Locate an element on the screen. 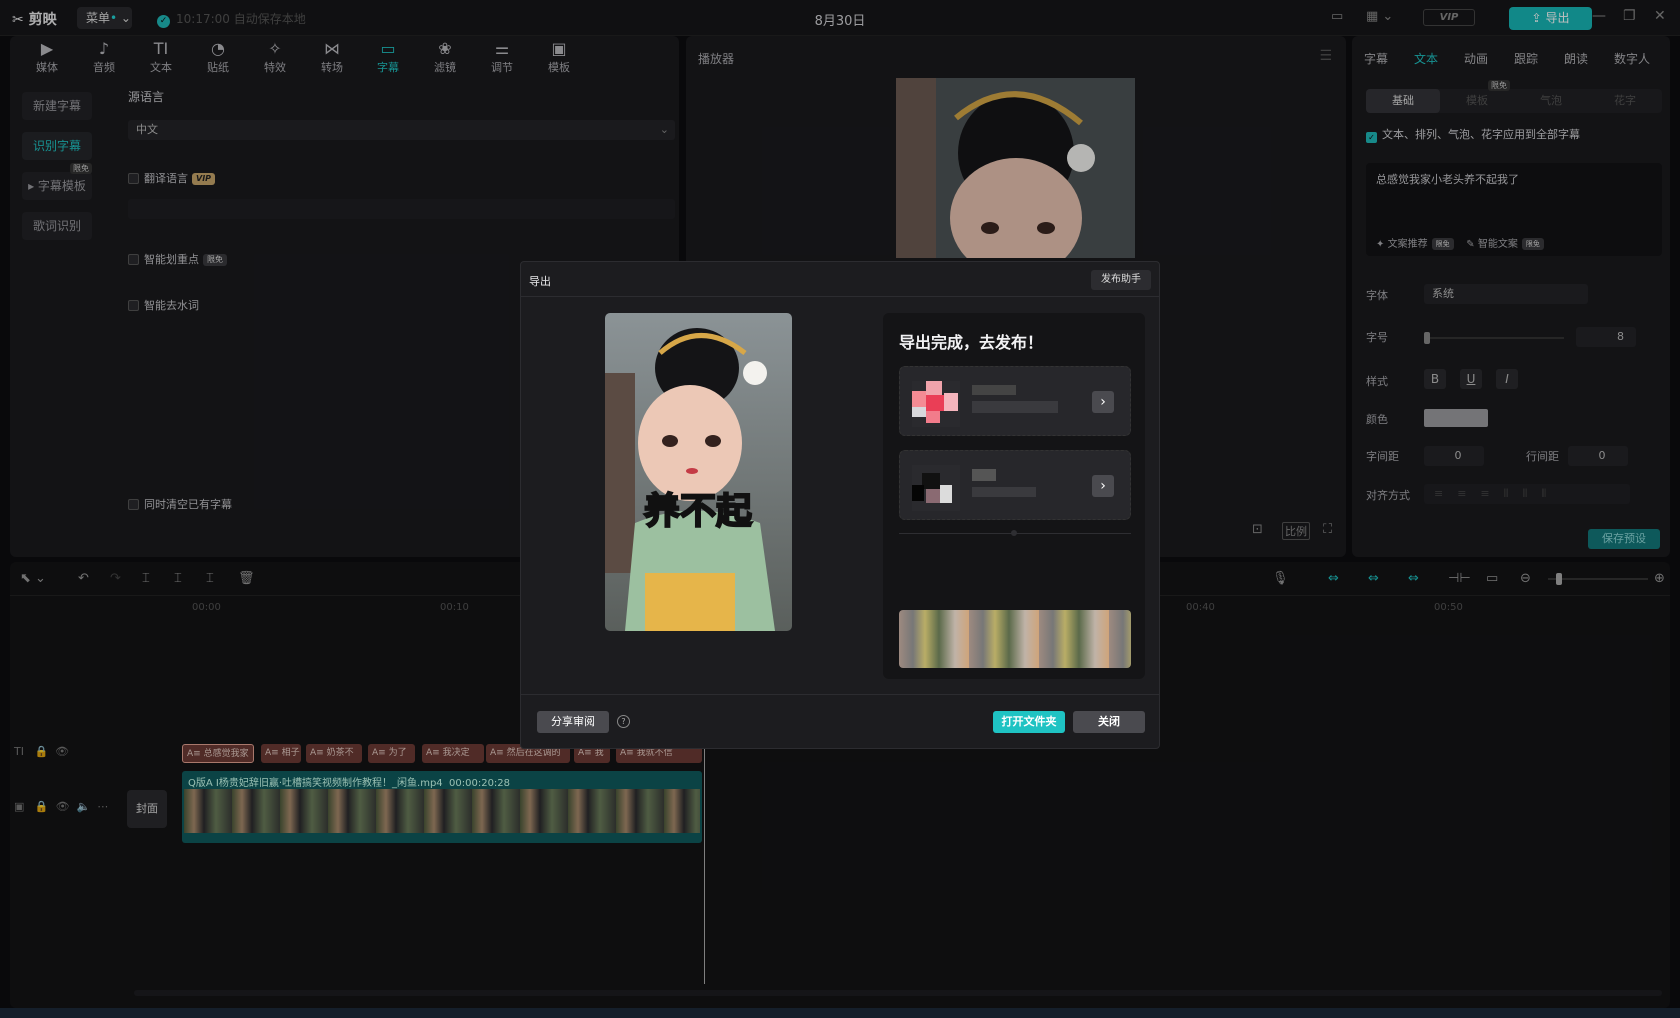 The width and height of the screenshot is (1680, 1018). divider is located at coordinates (1015, 533).